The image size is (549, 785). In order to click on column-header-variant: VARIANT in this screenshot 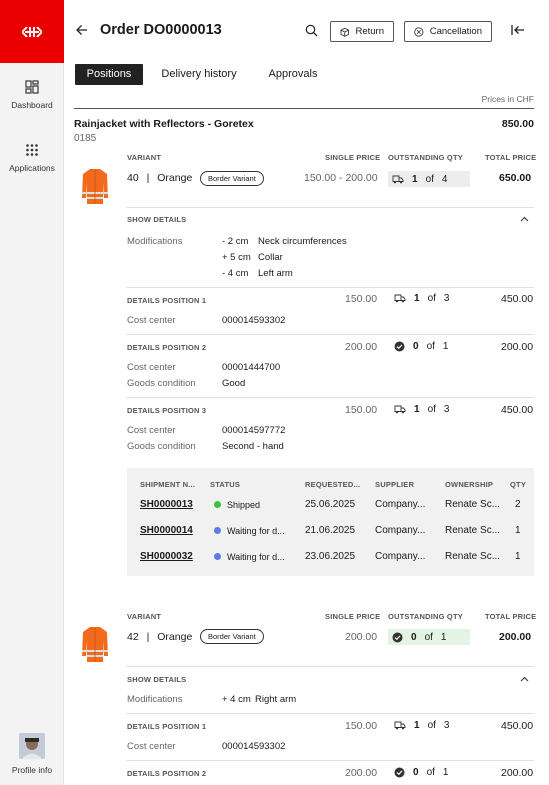, I will do `click(144, 616)`.